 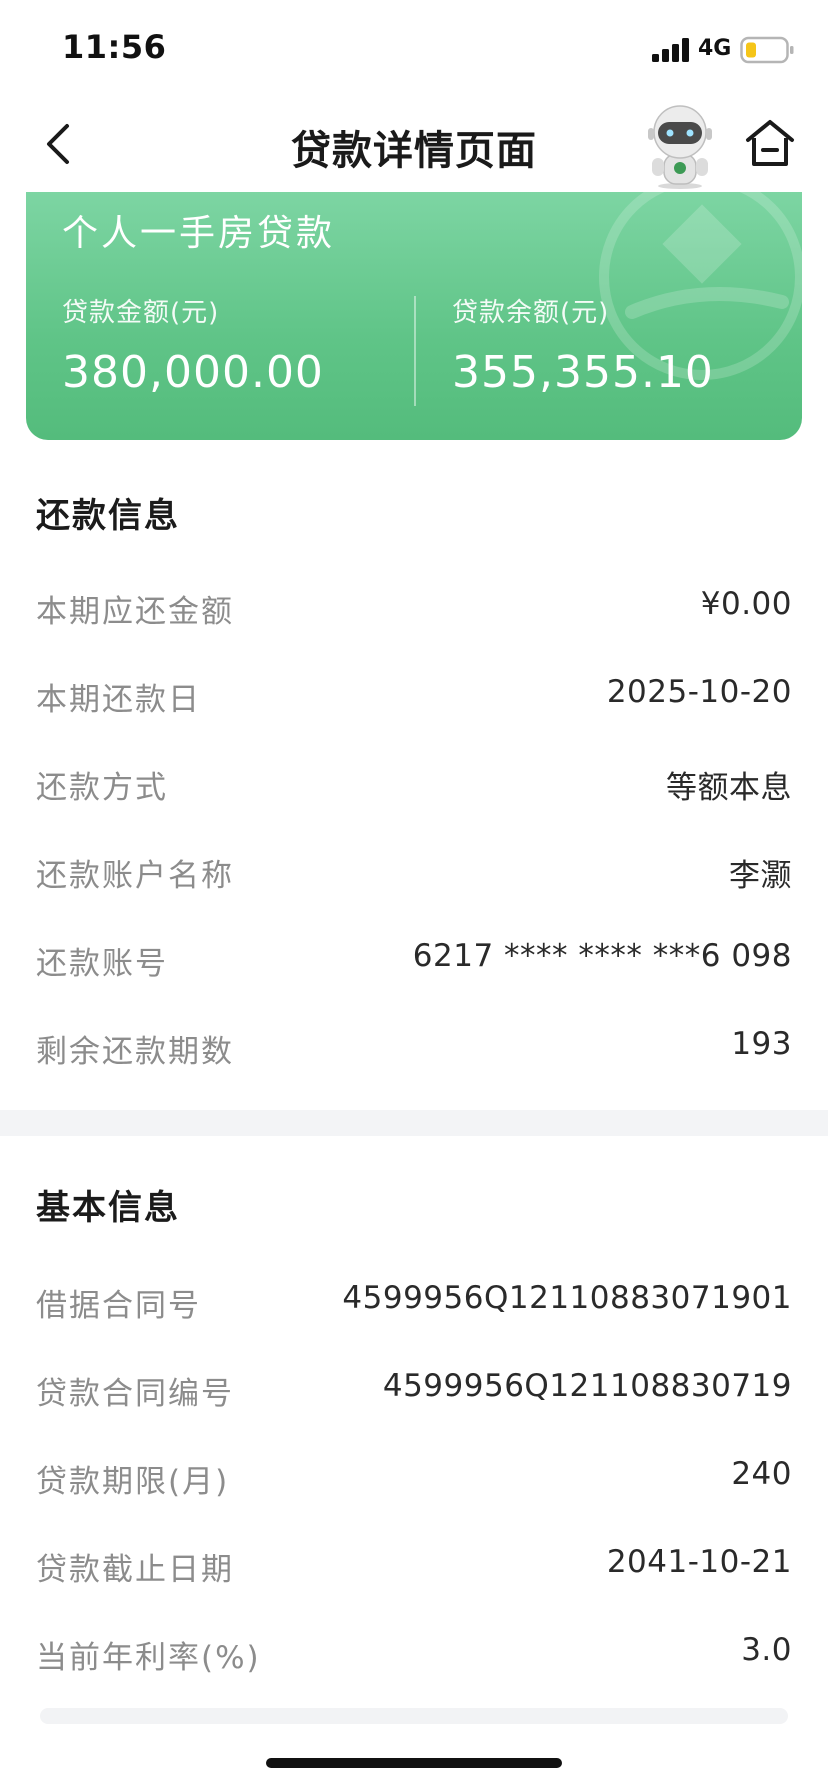 What do you see at coordinates (193, 372) in the screenshot?
I see `loan-amount-value: 380,000.00` at bounding box center [193, 372].